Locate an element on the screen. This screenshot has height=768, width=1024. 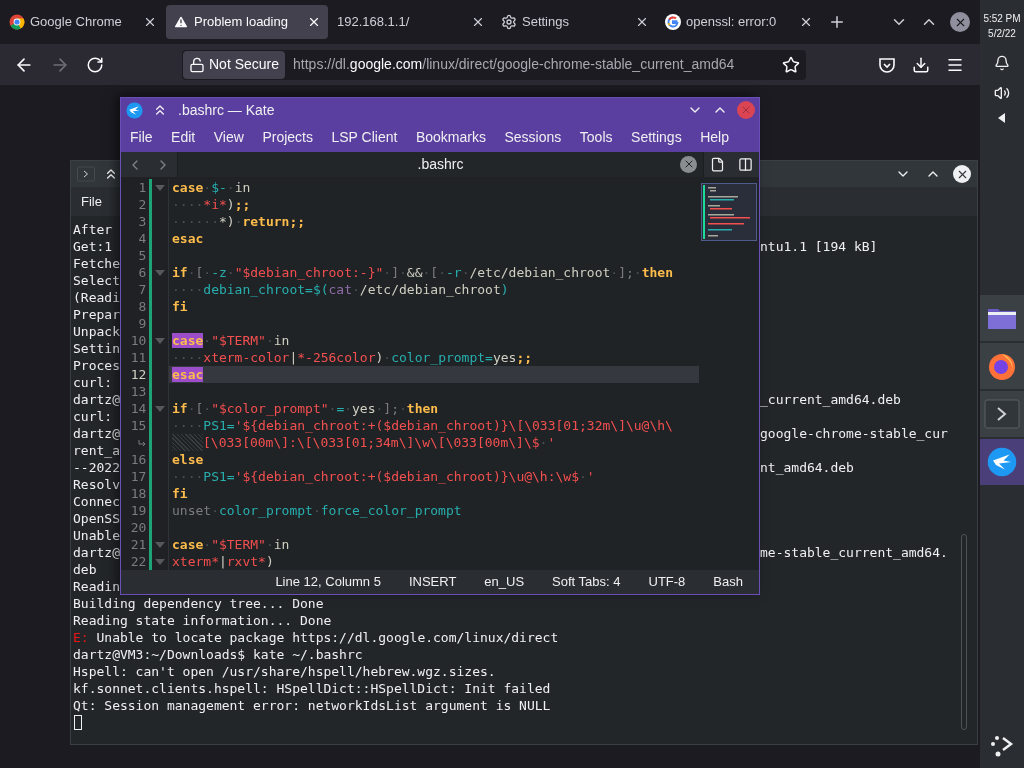
status-item: UTF-8 is located at coordinates (667, 582).